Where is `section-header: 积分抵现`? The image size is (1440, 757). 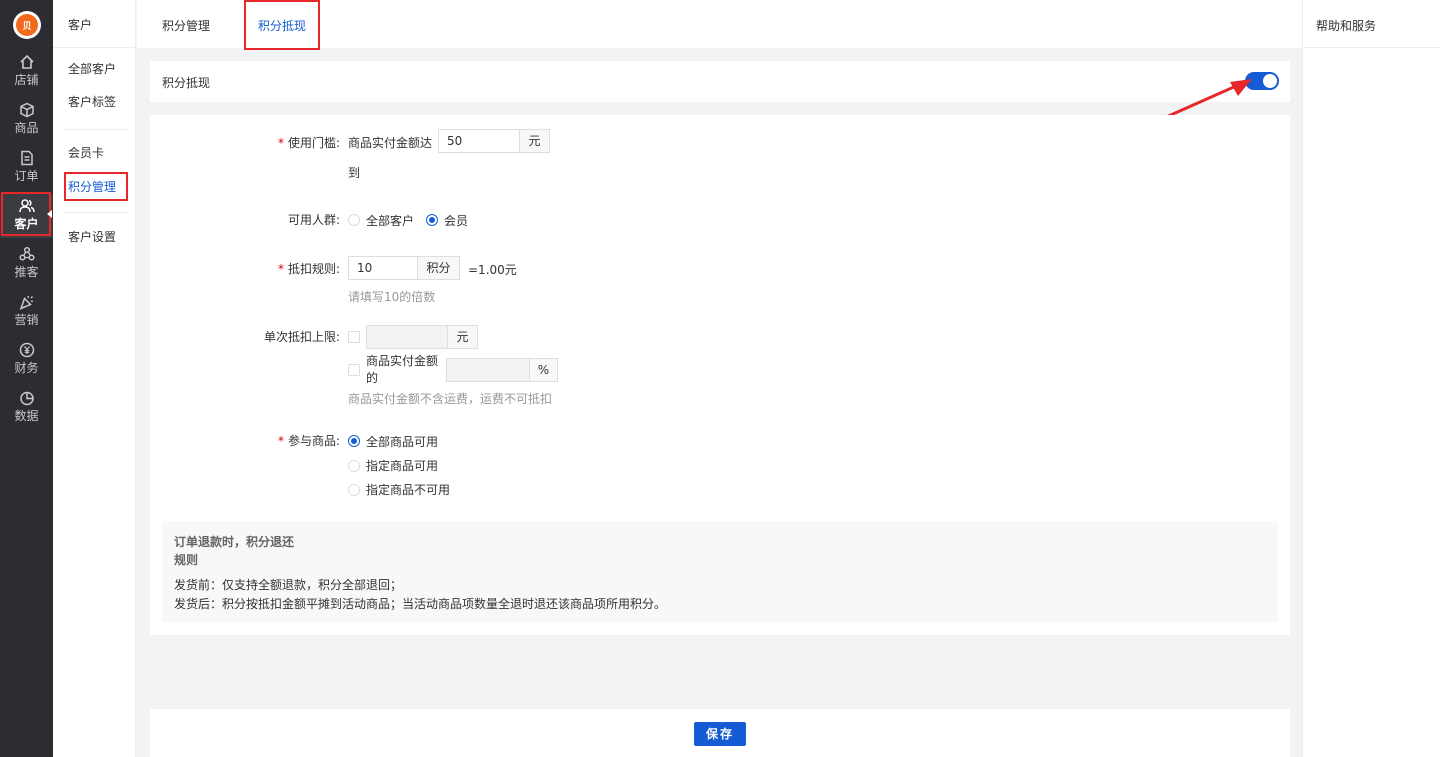 section-header: 积分抵现 is located at coordinates (720, 81).